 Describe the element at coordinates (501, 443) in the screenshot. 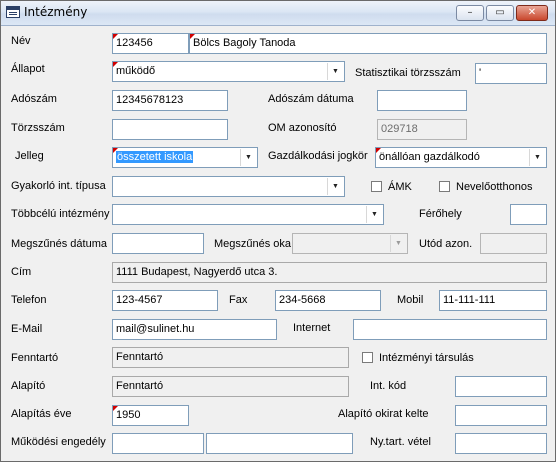

I see `register-receipt-field` at that location.